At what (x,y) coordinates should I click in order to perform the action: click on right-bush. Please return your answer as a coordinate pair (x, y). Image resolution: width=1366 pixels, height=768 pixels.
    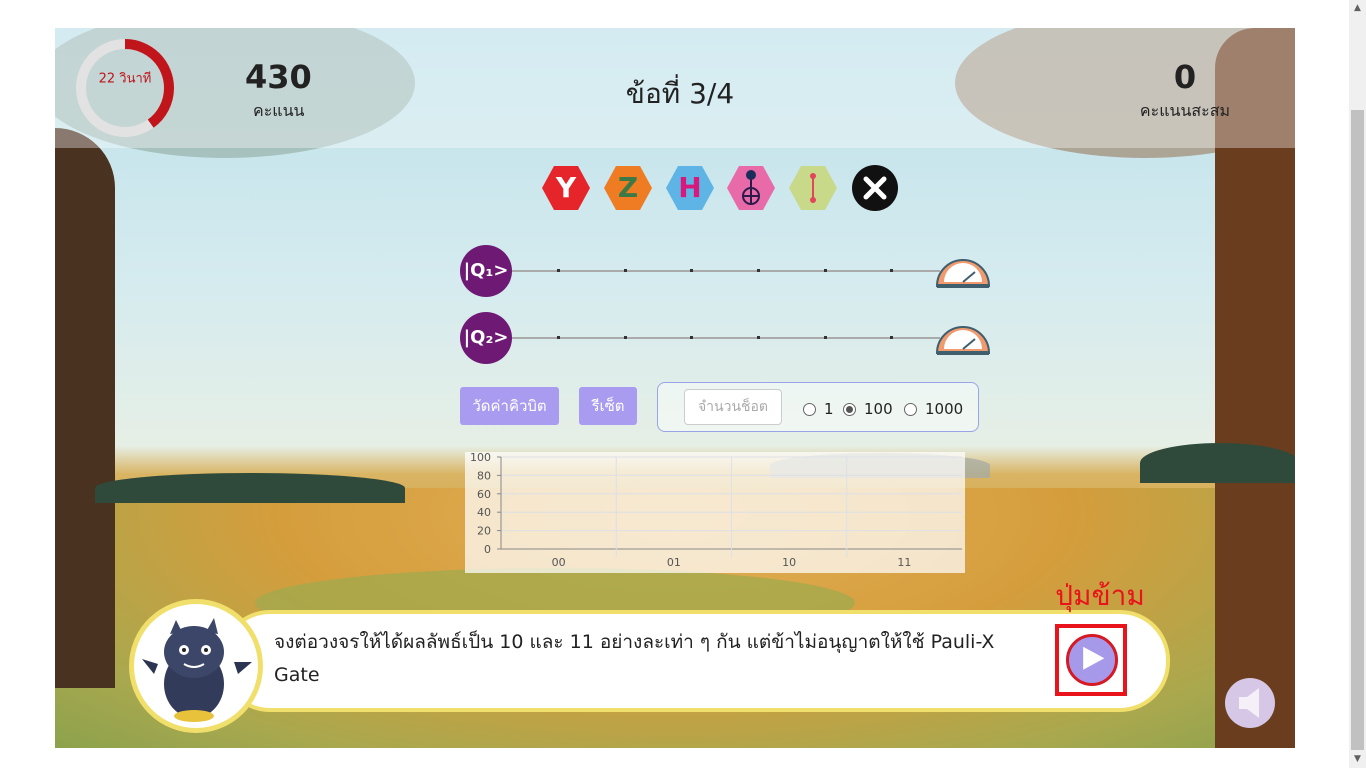
    Looking at the image, I should click on (1217, 463).